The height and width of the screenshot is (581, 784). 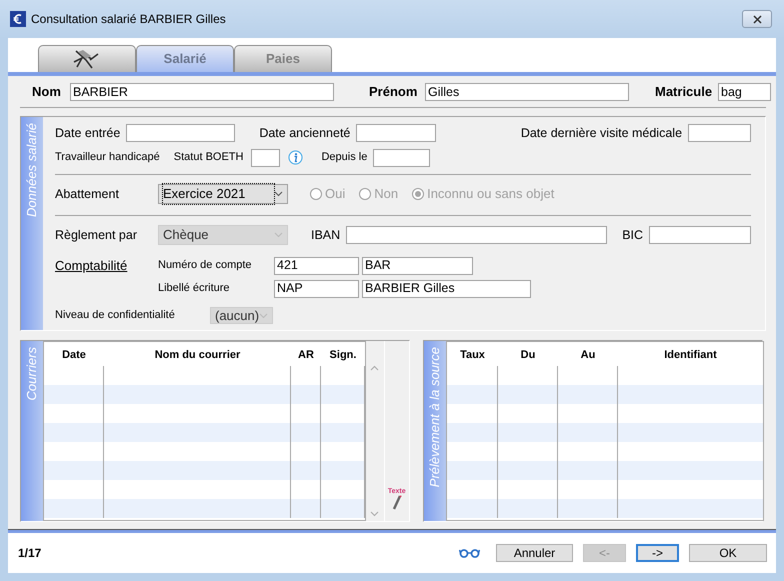 What do you see at coordinates (205, 266) in the screenshot?
I see `field-label: Numéro de compte` at bounding box center [205, 266].